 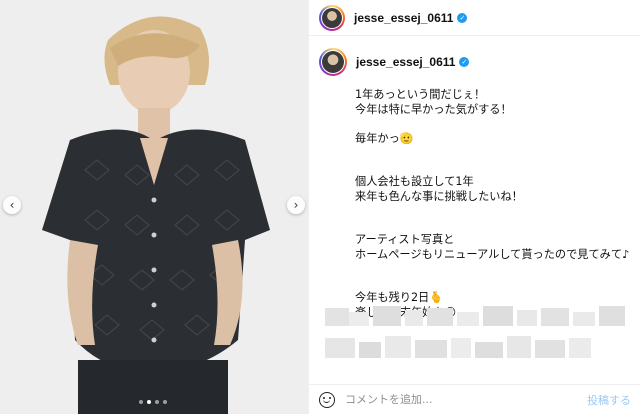 I want to click on chevron-left-icon: ‹, so click(x=12, y=205).